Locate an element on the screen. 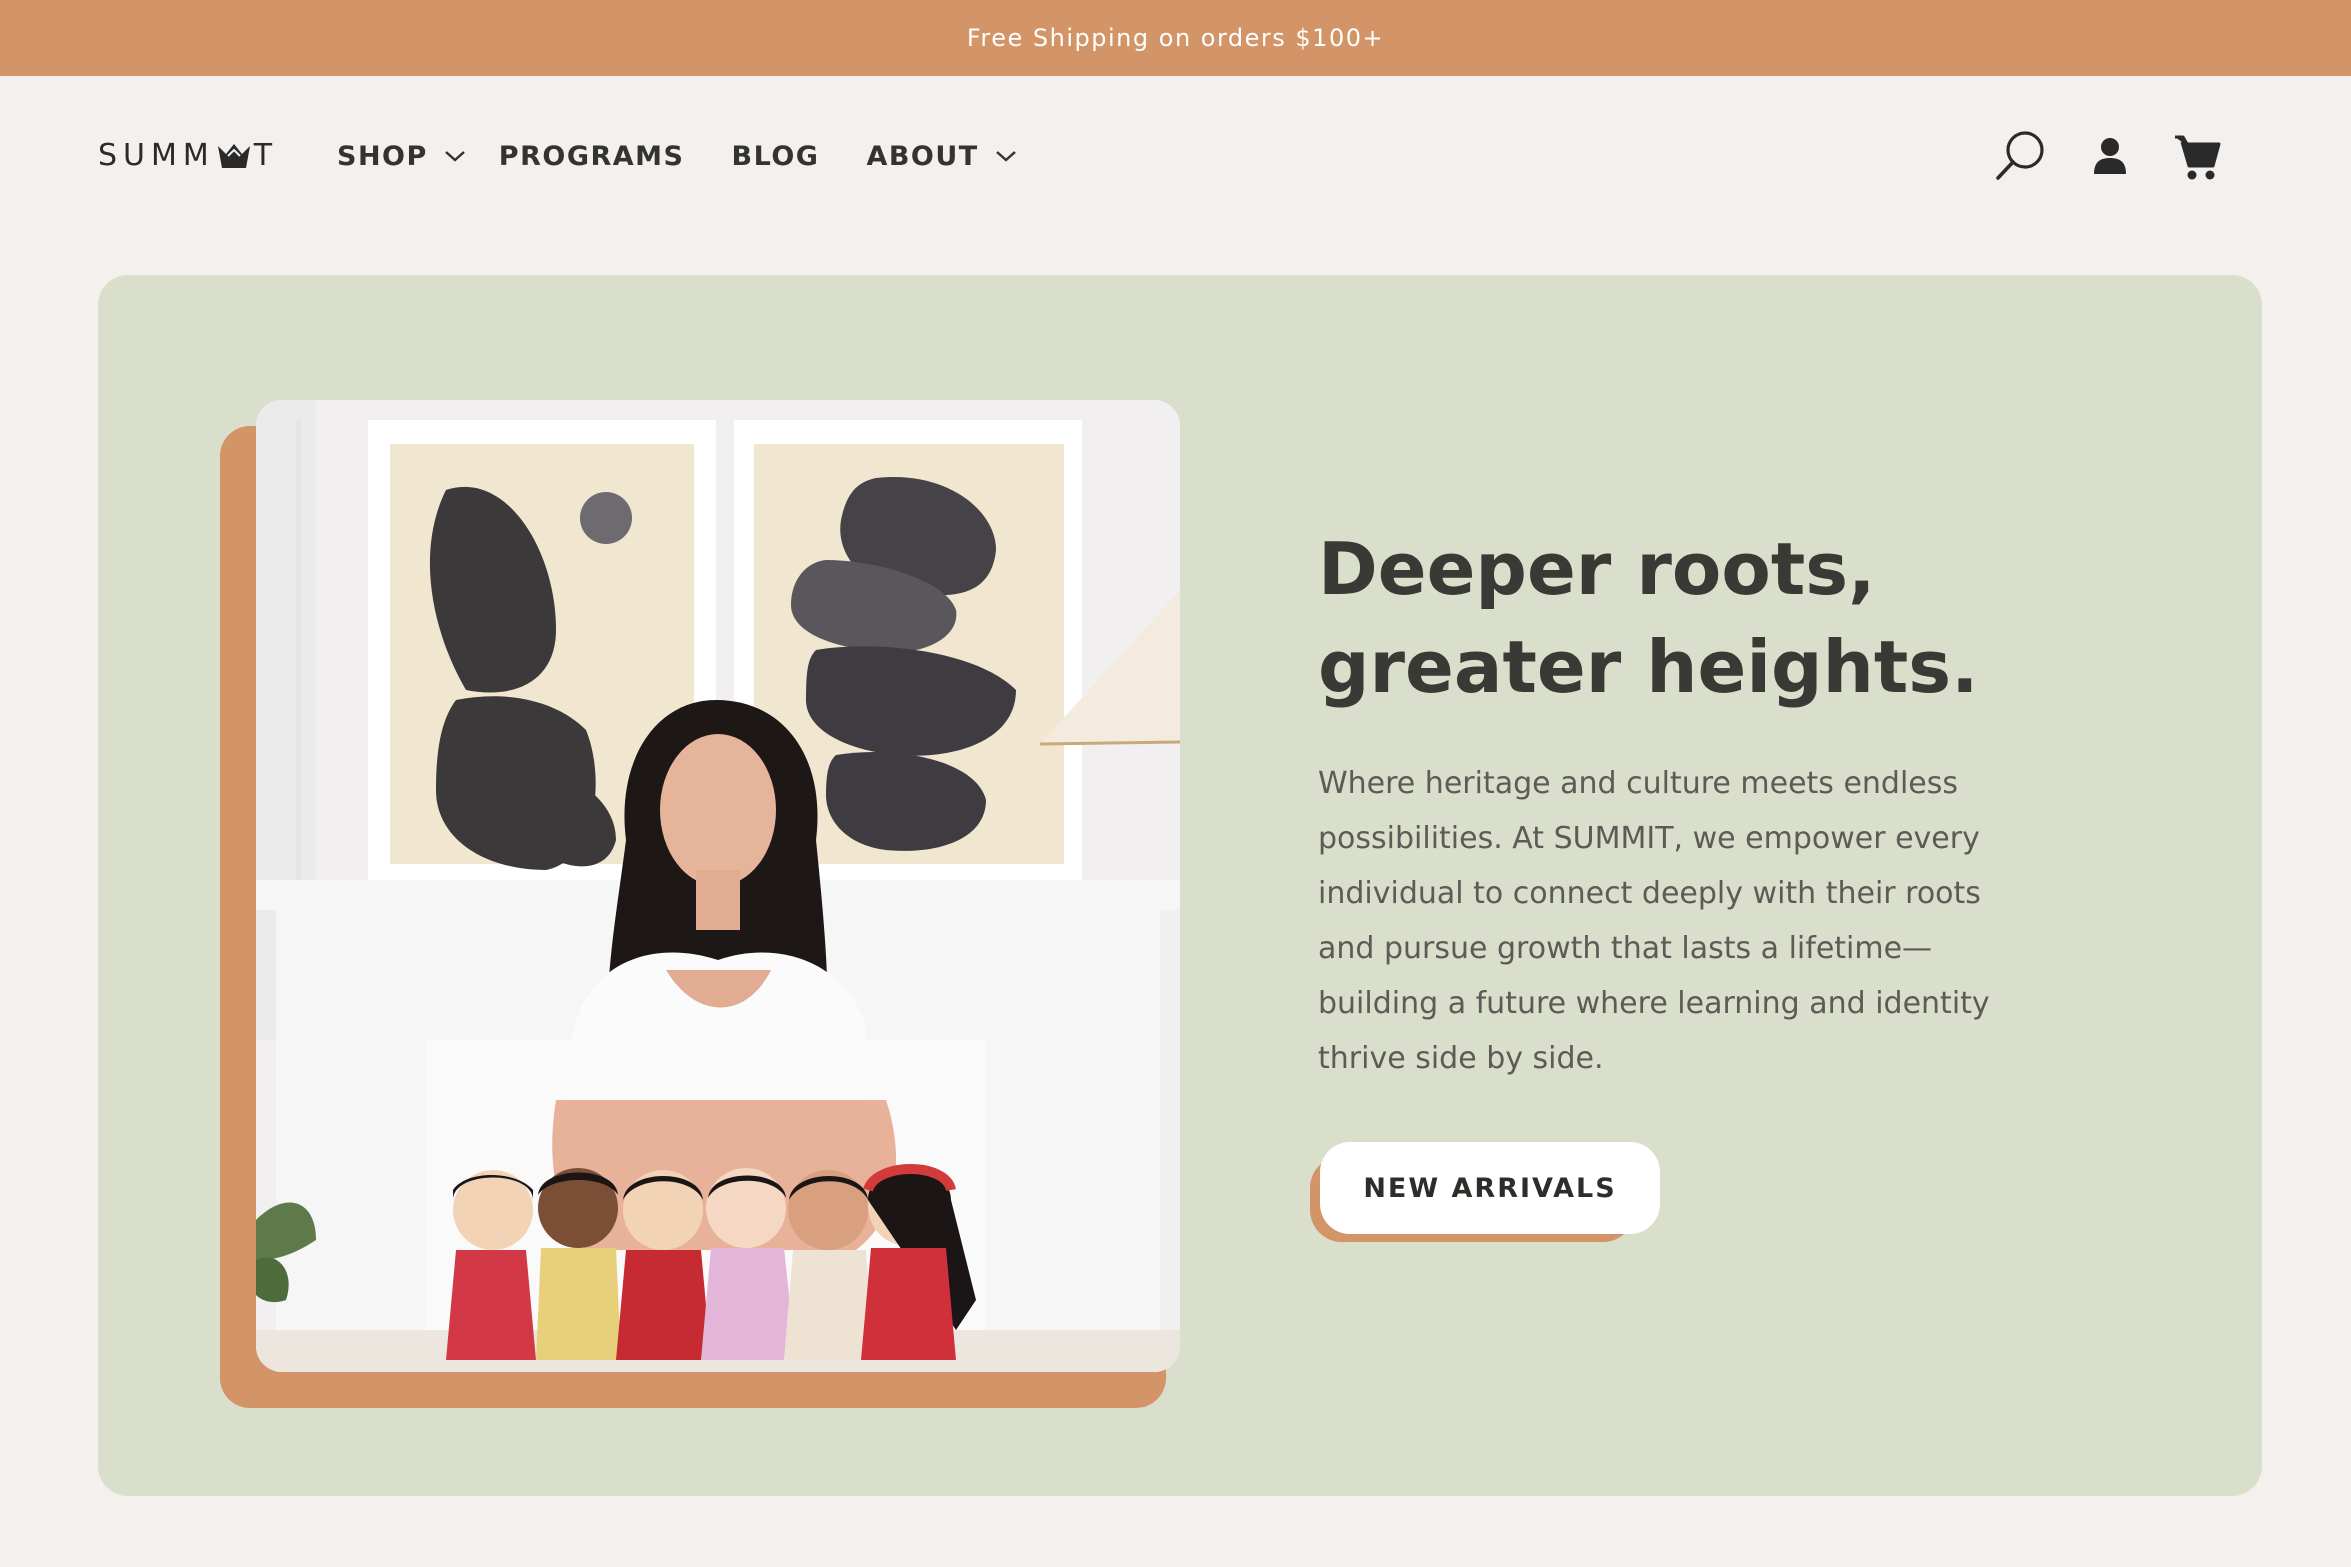 The image size is (2351, 1567). cart-button is located at coordinates (2197, 156).